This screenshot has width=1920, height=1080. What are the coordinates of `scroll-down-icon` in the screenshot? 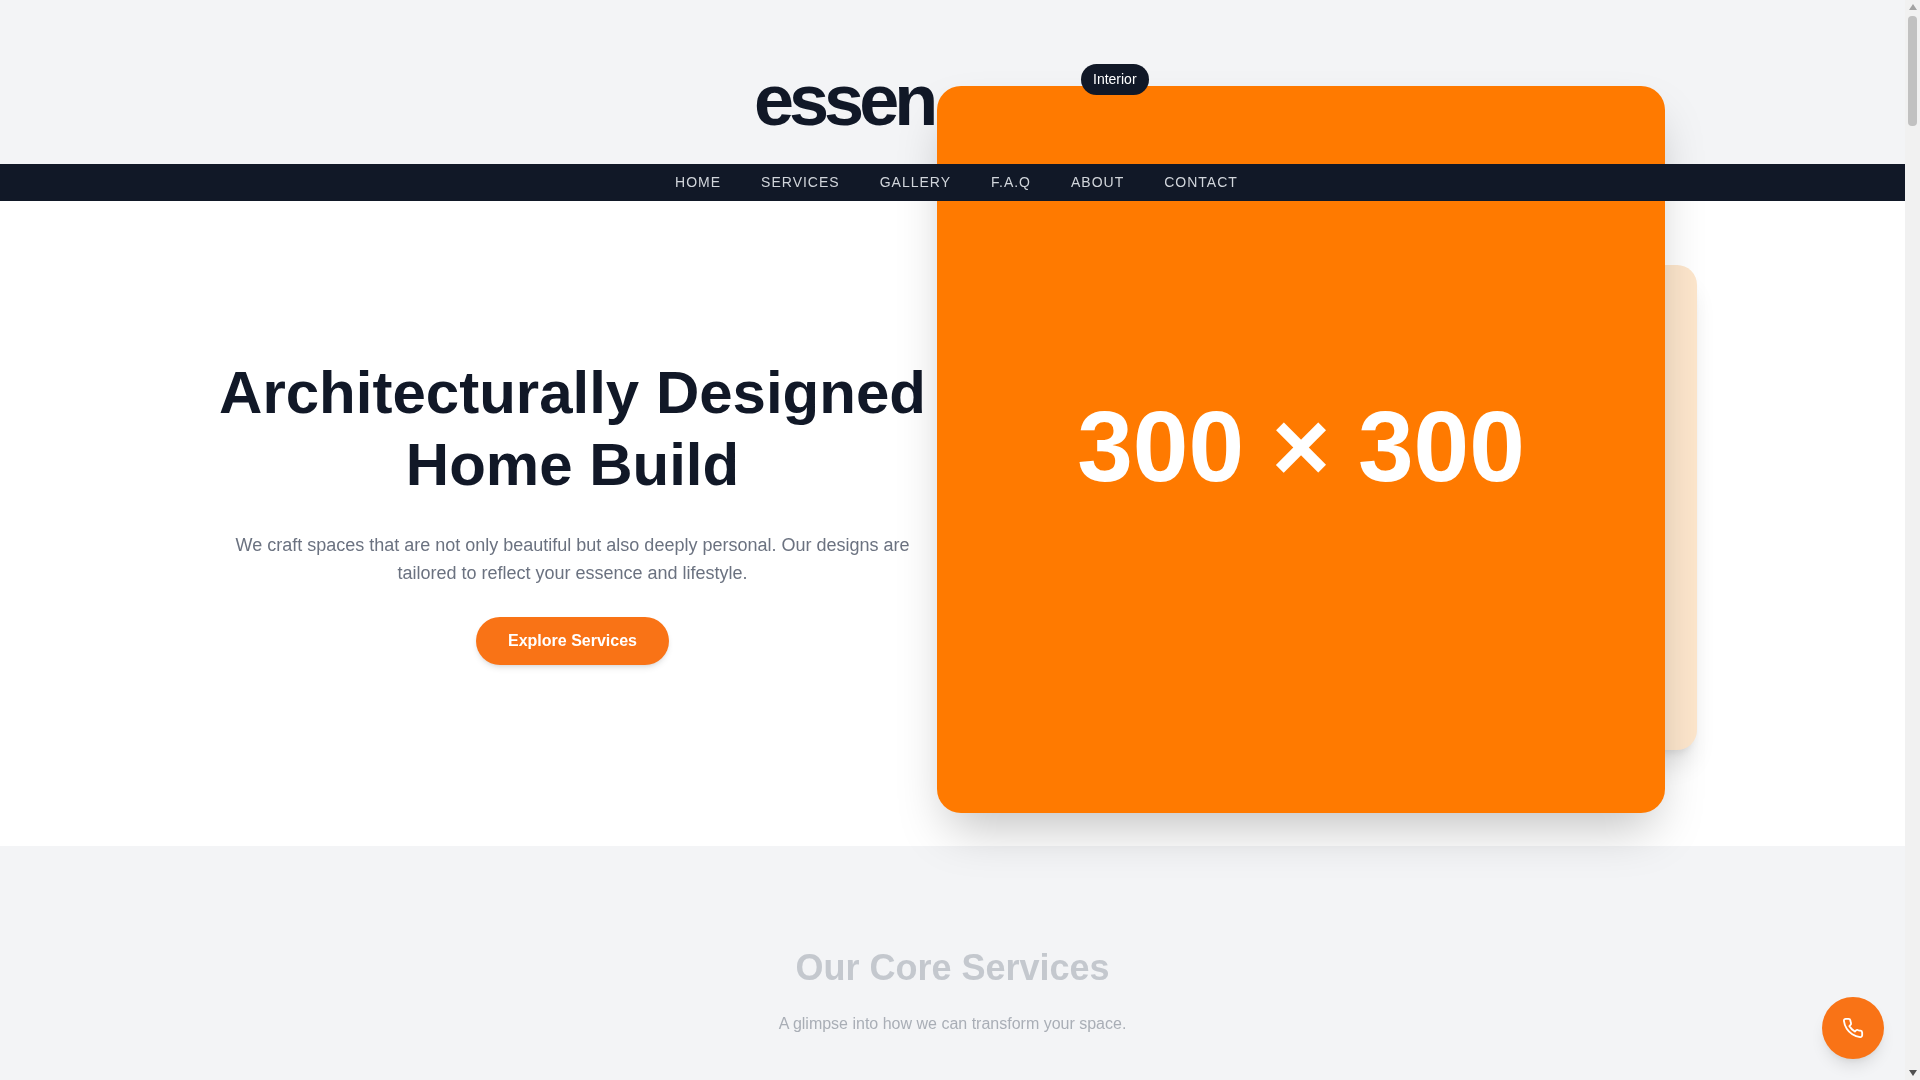 It's located at (1912, 1073).